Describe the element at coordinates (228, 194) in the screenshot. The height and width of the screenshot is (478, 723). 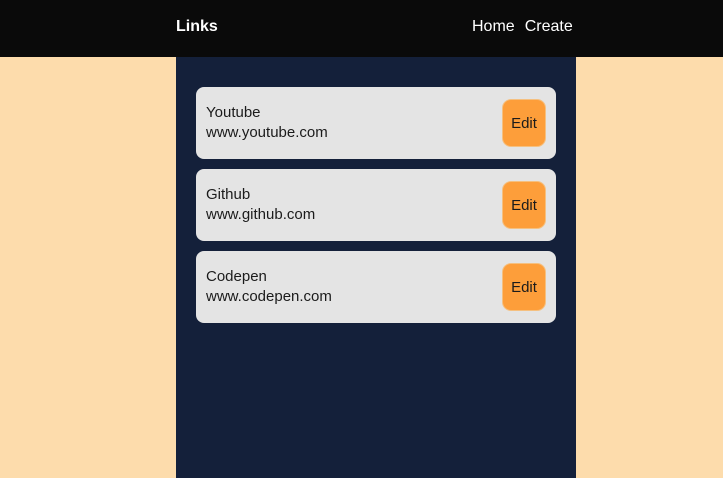
I see `link-title: Github` at that location.